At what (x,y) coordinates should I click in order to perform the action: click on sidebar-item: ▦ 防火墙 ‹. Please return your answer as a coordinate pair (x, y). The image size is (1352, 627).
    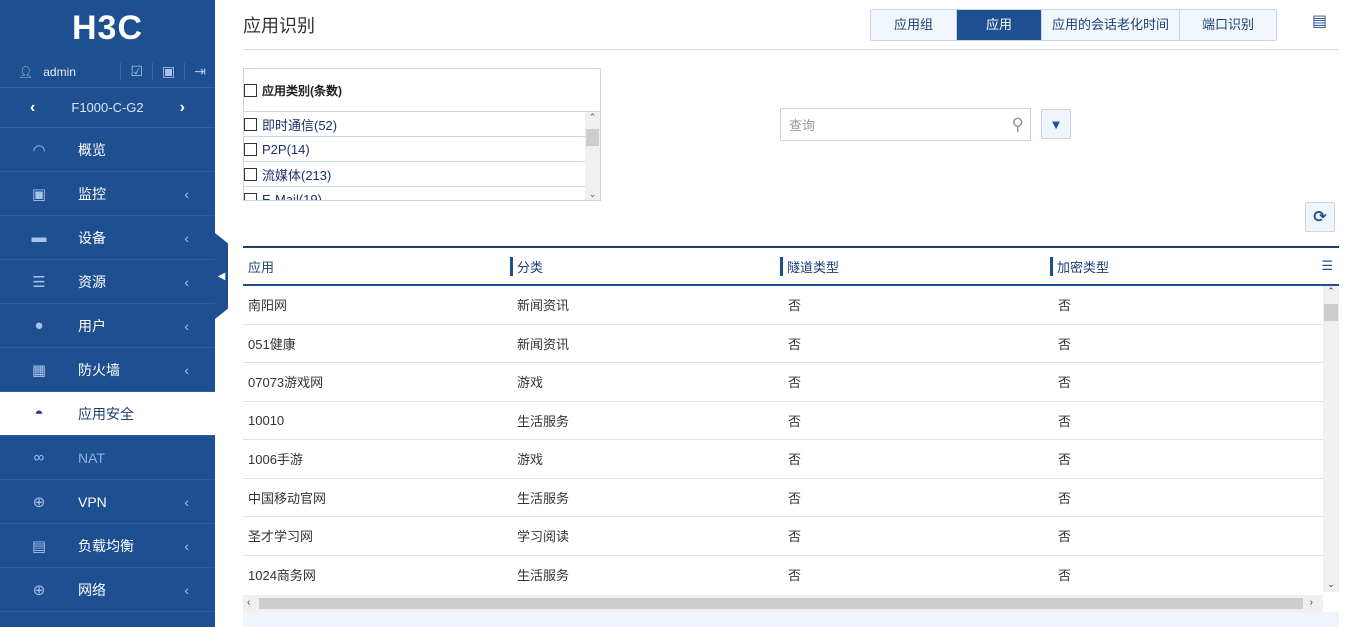
    Looking at the image, I should click on (107, 370).